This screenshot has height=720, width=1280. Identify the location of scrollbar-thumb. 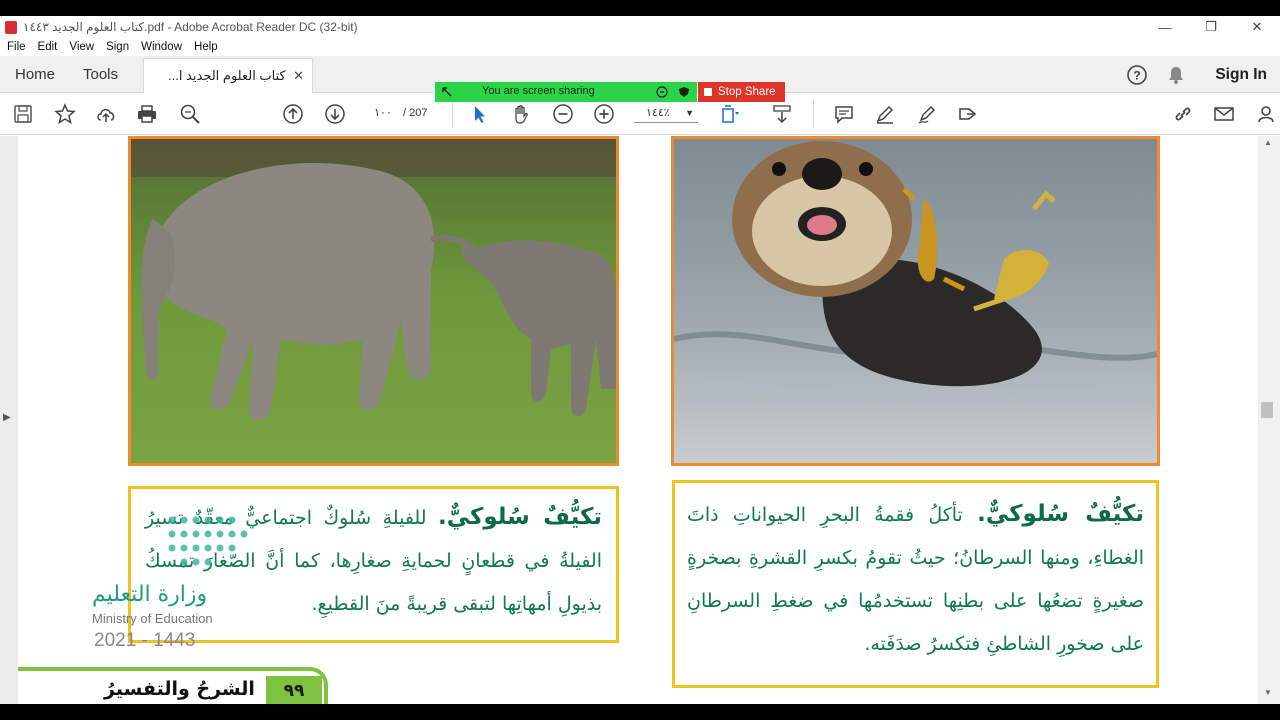
(1267, 410).